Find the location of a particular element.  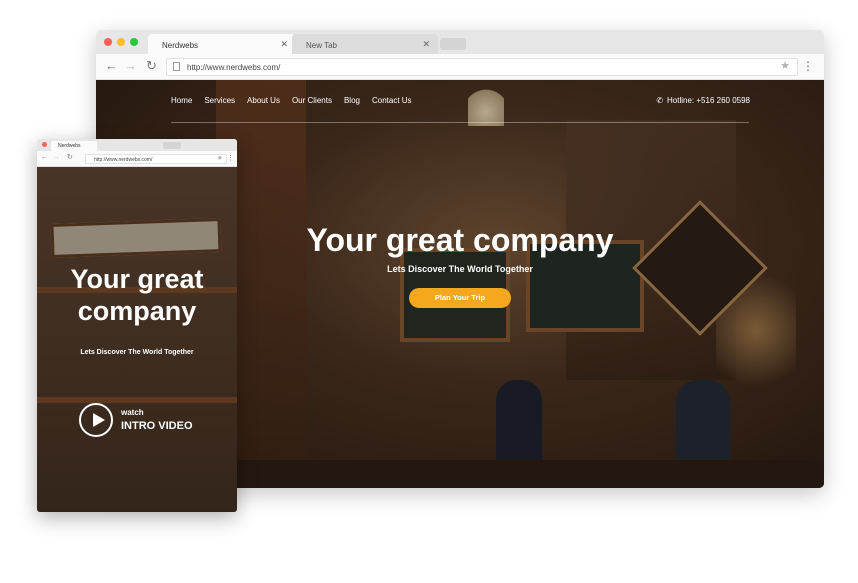

desktop-address-bar: ← → ↻ http://www.nerdwebs.com/ ★ ⋮ is located at coordinates (460, 67).